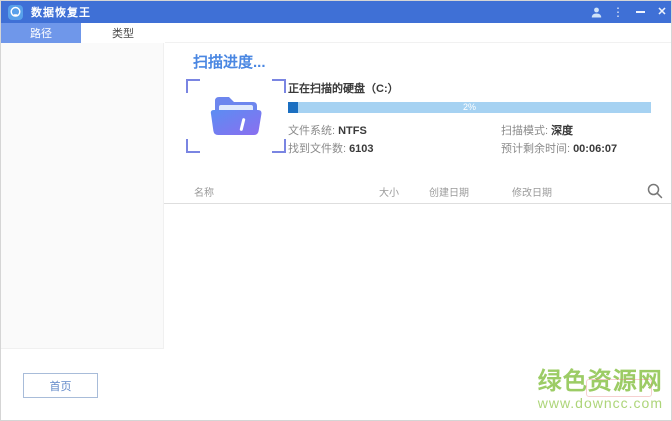  I want to click on stat-label: 预计剩余时间:, so click(536, 149).